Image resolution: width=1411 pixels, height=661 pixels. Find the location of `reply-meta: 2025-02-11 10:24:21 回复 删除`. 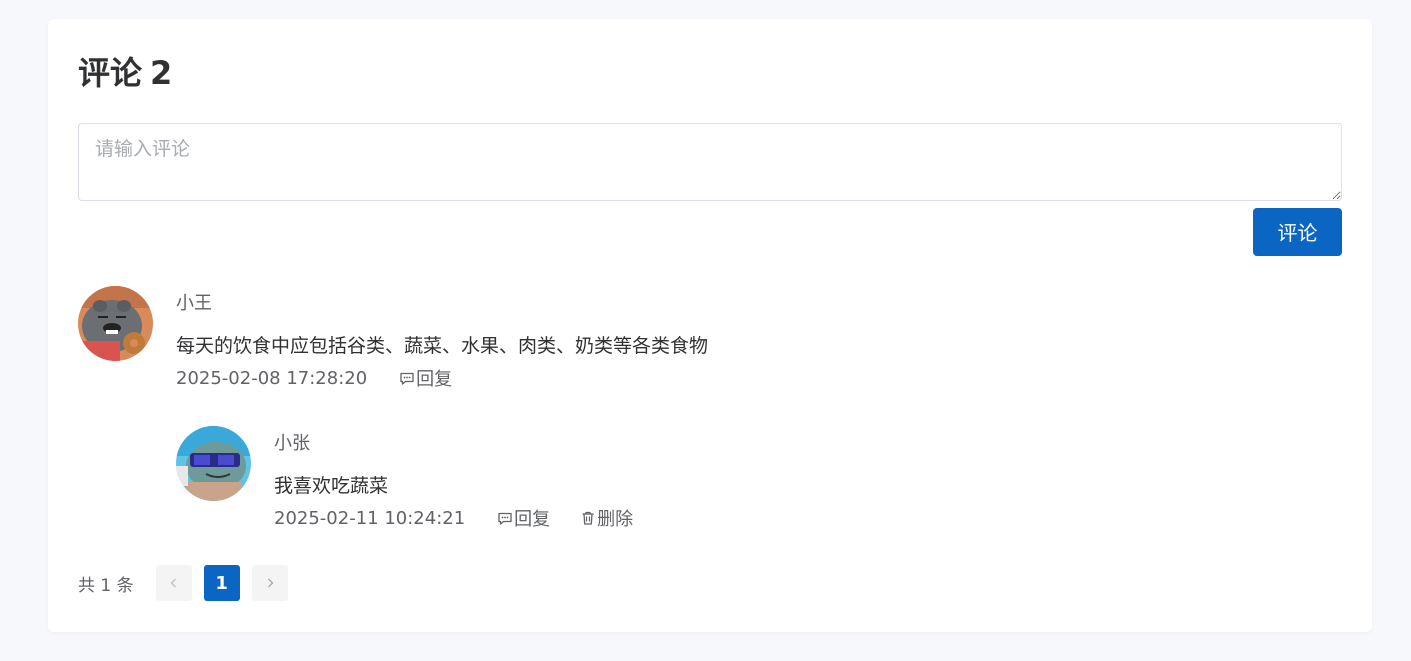

reply-meta: 2025-02-11 10:24:21 回复 删除 is located at coordinates (468, 518).